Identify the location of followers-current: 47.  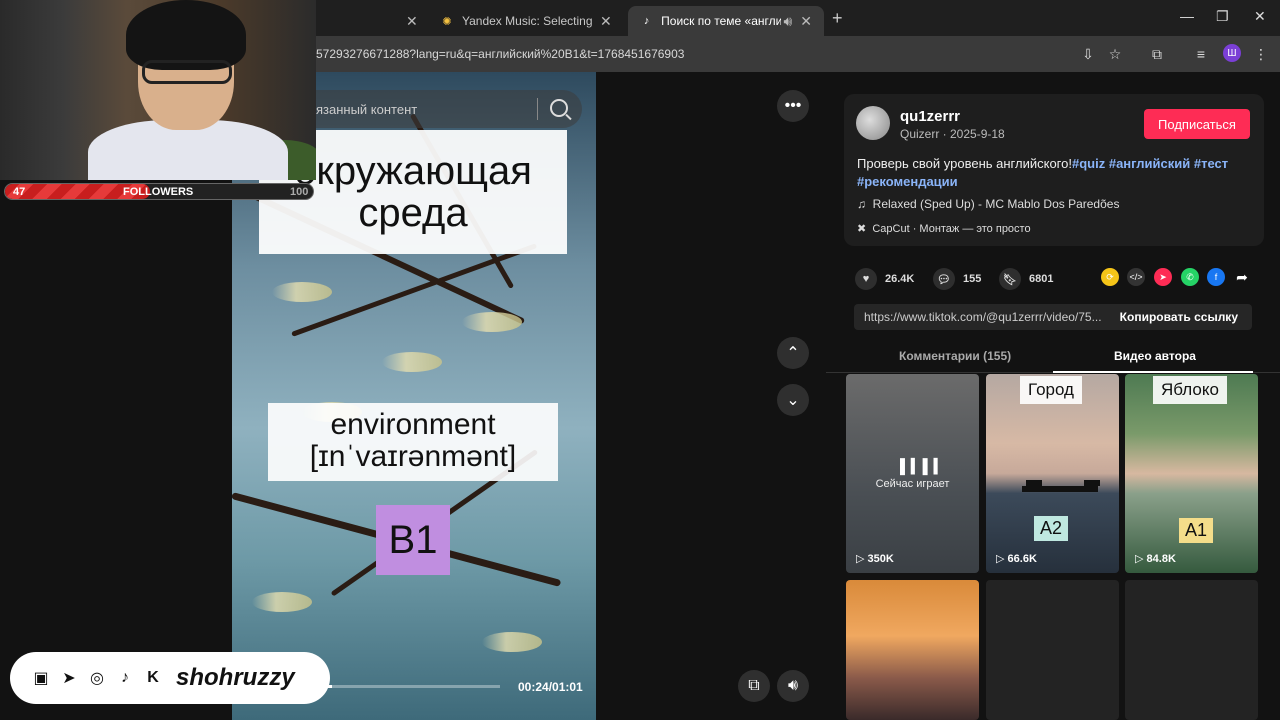
(19, 192).